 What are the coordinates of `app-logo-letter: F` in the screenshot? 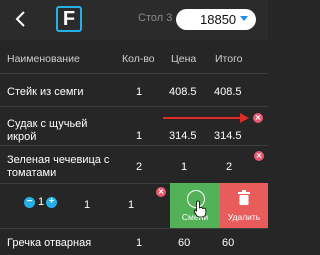 It's located at (69, 19).